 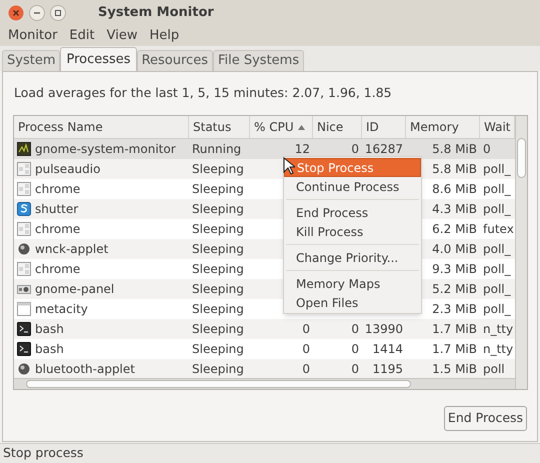 What do you see at coordinates (85, 369) in the screenshot?
I see `table-cell-text: bluetooth-applet` at bounding box center [85, 369].